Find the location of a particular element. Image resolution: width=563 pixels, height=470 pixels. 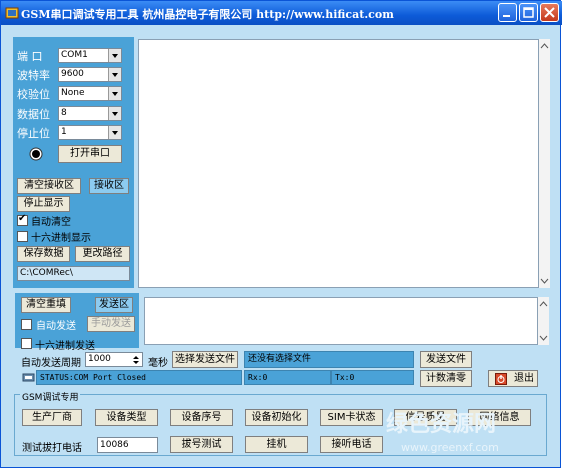

select-send-file-button: 选择发送文件 is located at coordinates (205, 359).